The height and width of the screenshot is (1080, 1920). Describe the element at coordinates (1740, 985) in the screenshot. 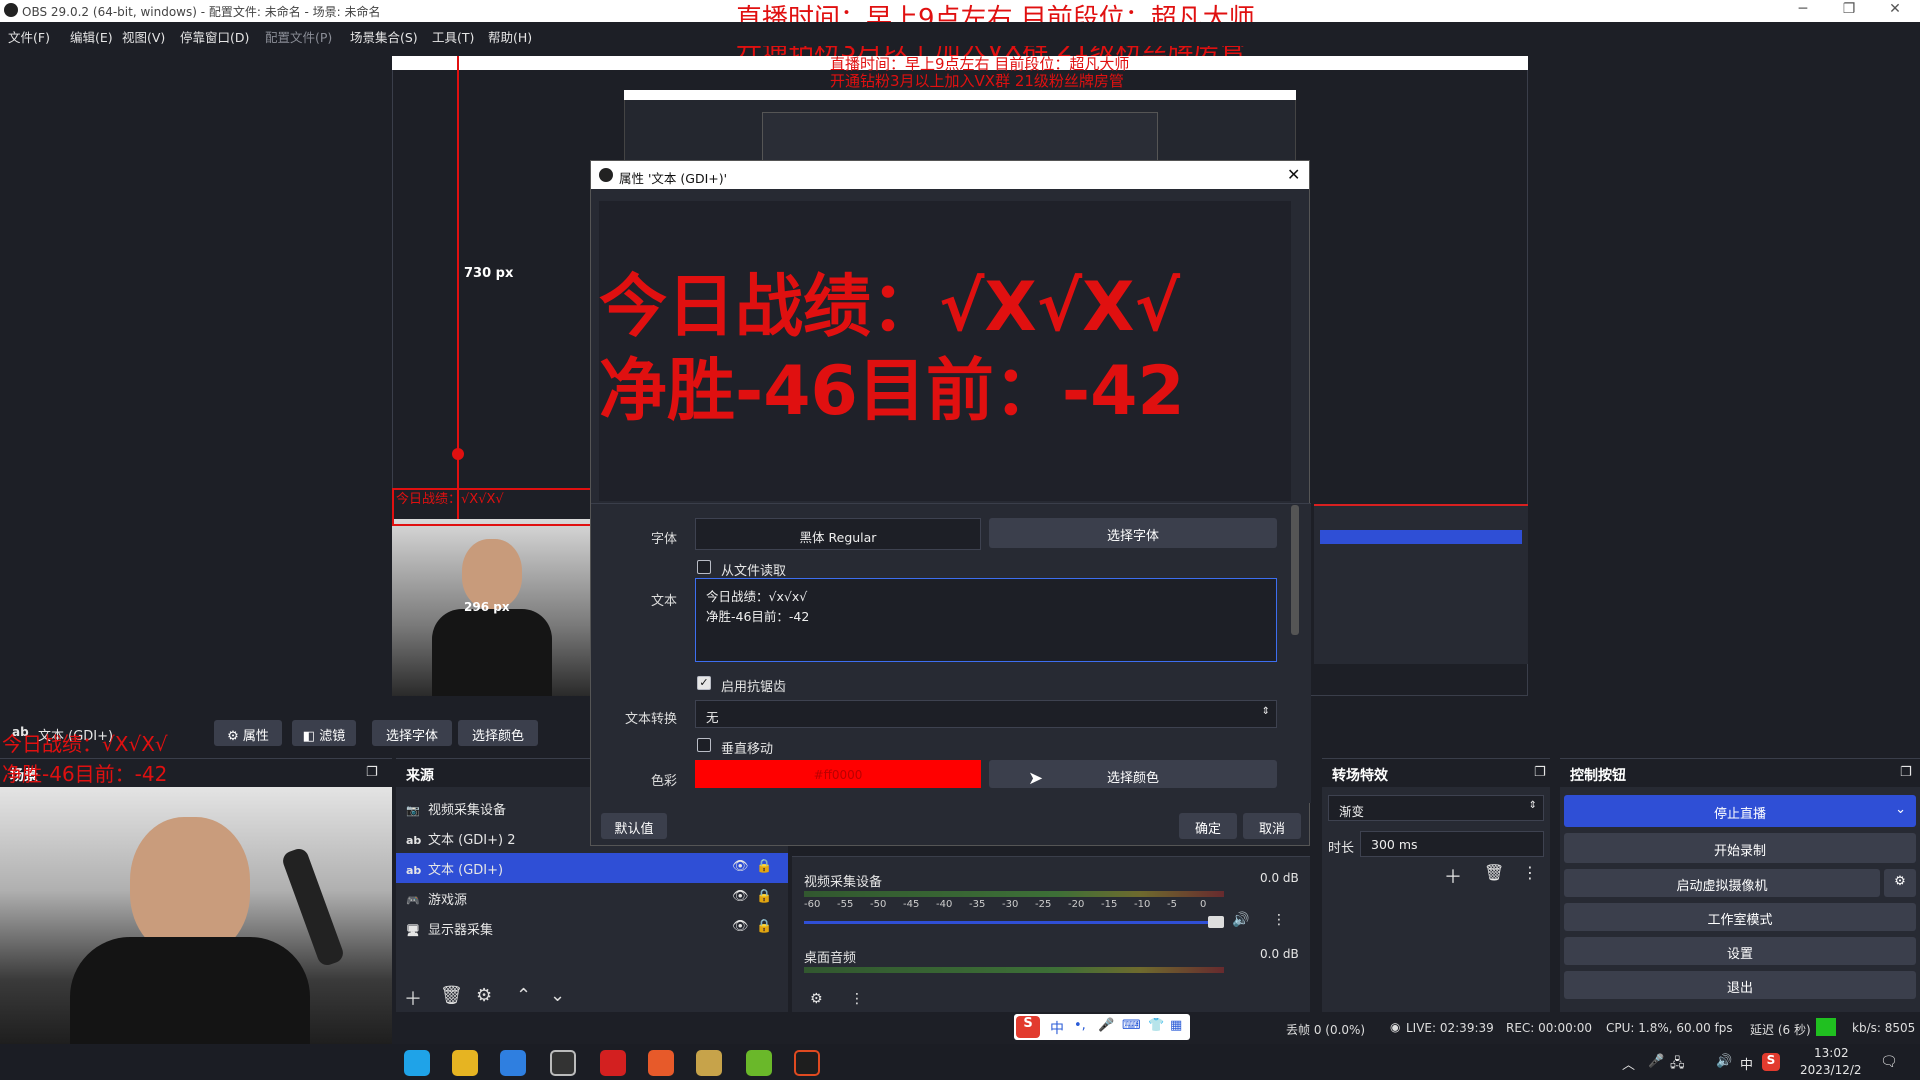

I see `exit-button: 退出` at that location.